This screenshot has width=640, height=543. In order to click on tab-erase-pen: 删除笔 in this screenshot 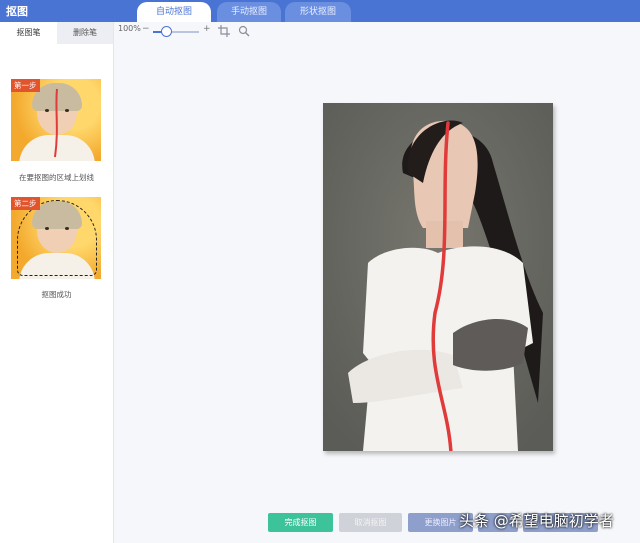, I will do `click(85, 33)`.